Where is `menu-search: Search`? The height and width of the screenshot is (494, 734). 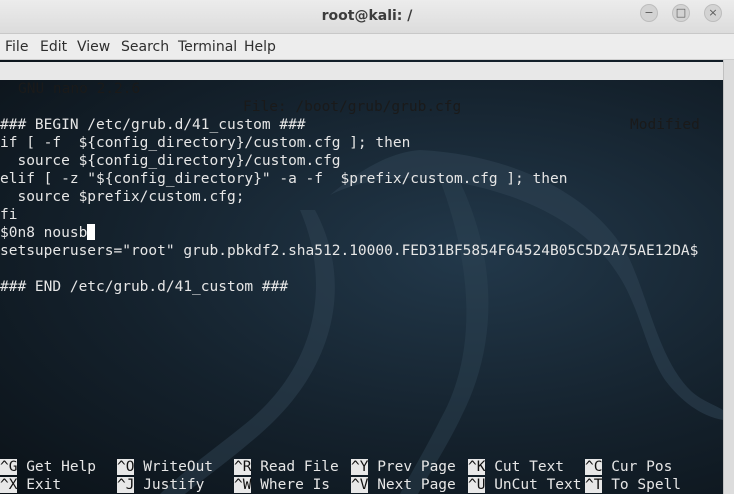 menu-search: Search is located at coordinates (145, 47).